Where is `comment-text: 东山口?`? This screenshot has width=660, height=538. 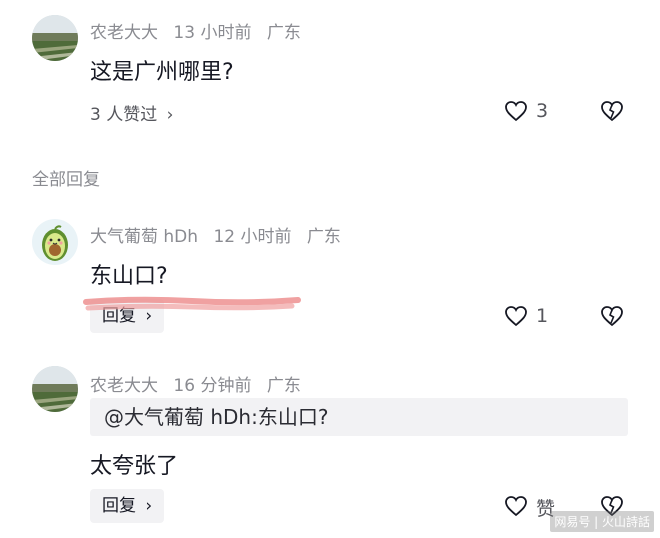
comment-text: 东山口? is located at coordinates (129, 276).